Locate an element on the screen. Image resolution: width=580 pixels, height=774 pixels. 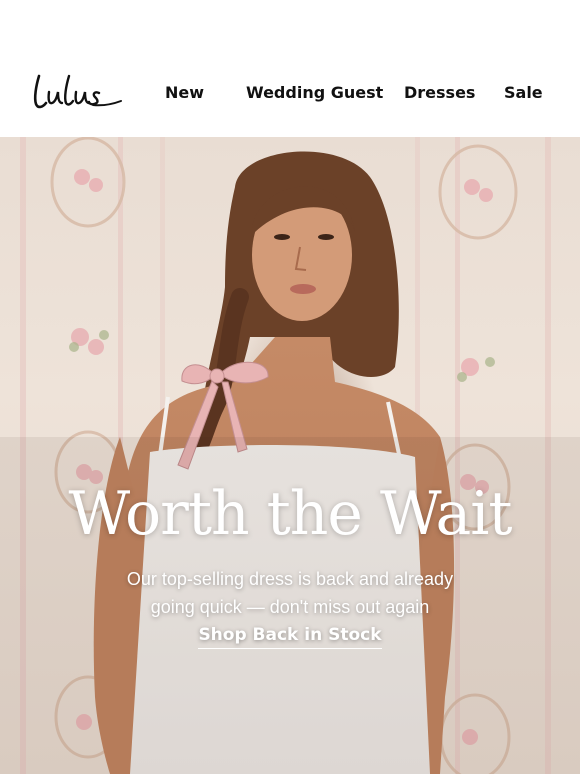
nav-wedding-guest: Wedding Guest is located at coordinates (314, 92).